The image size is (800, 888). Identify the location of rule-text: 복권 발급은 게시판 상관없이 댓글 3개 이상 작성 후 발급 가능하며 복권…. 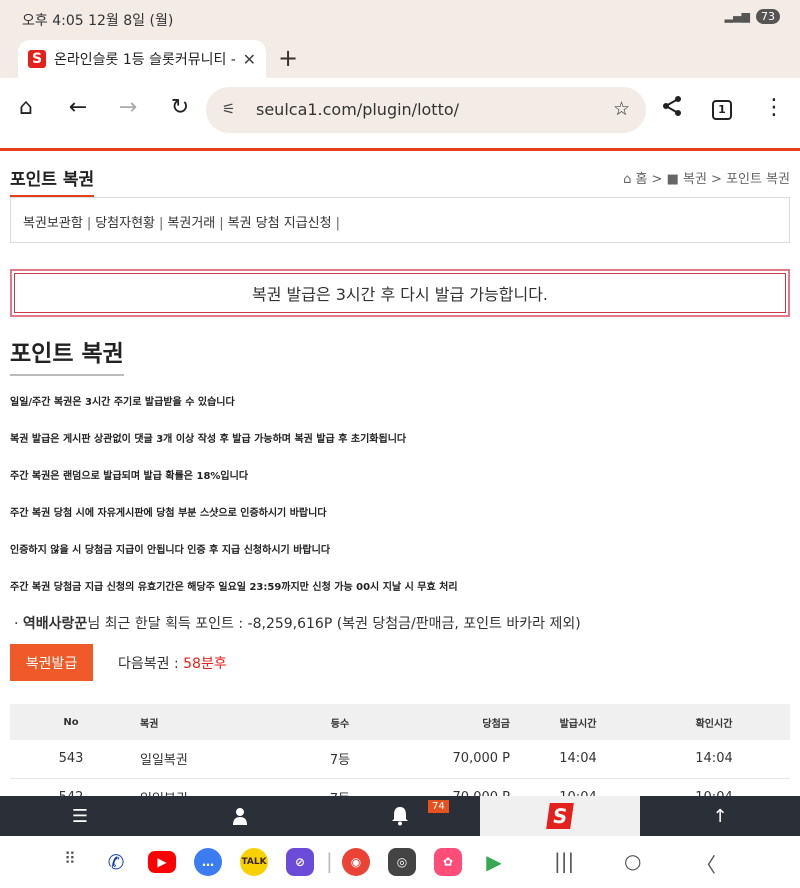
(208, 439).